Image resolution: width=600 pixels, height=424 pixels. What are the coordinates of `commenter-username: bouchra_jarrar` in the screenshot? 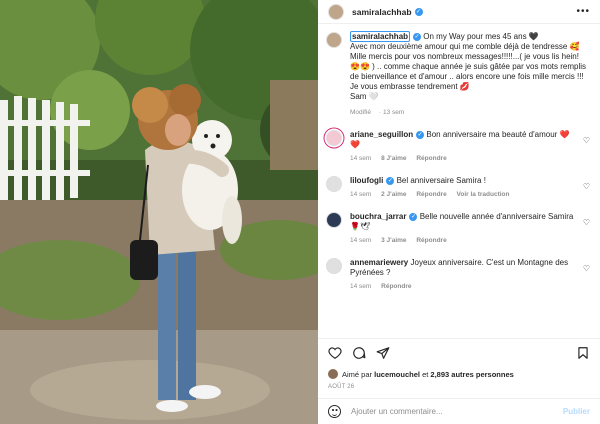 It's located at (378, 216).